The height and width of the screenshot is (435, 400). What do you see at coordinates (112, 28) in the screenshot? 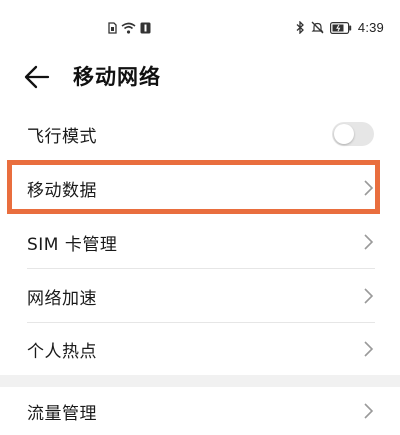
I see `sim-icon` at bounding box center [112, 28].